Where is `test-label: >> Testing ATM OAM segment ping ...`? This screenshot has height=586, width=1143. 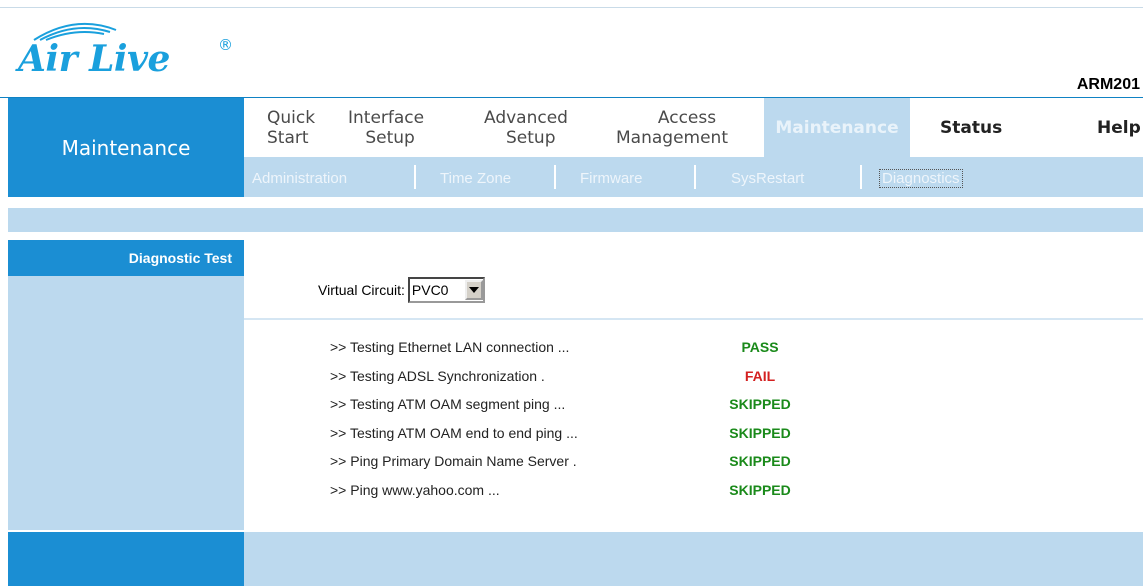
test-label: >> Testing ATM OAM segment ping ... is located at coordinates (448, 404).